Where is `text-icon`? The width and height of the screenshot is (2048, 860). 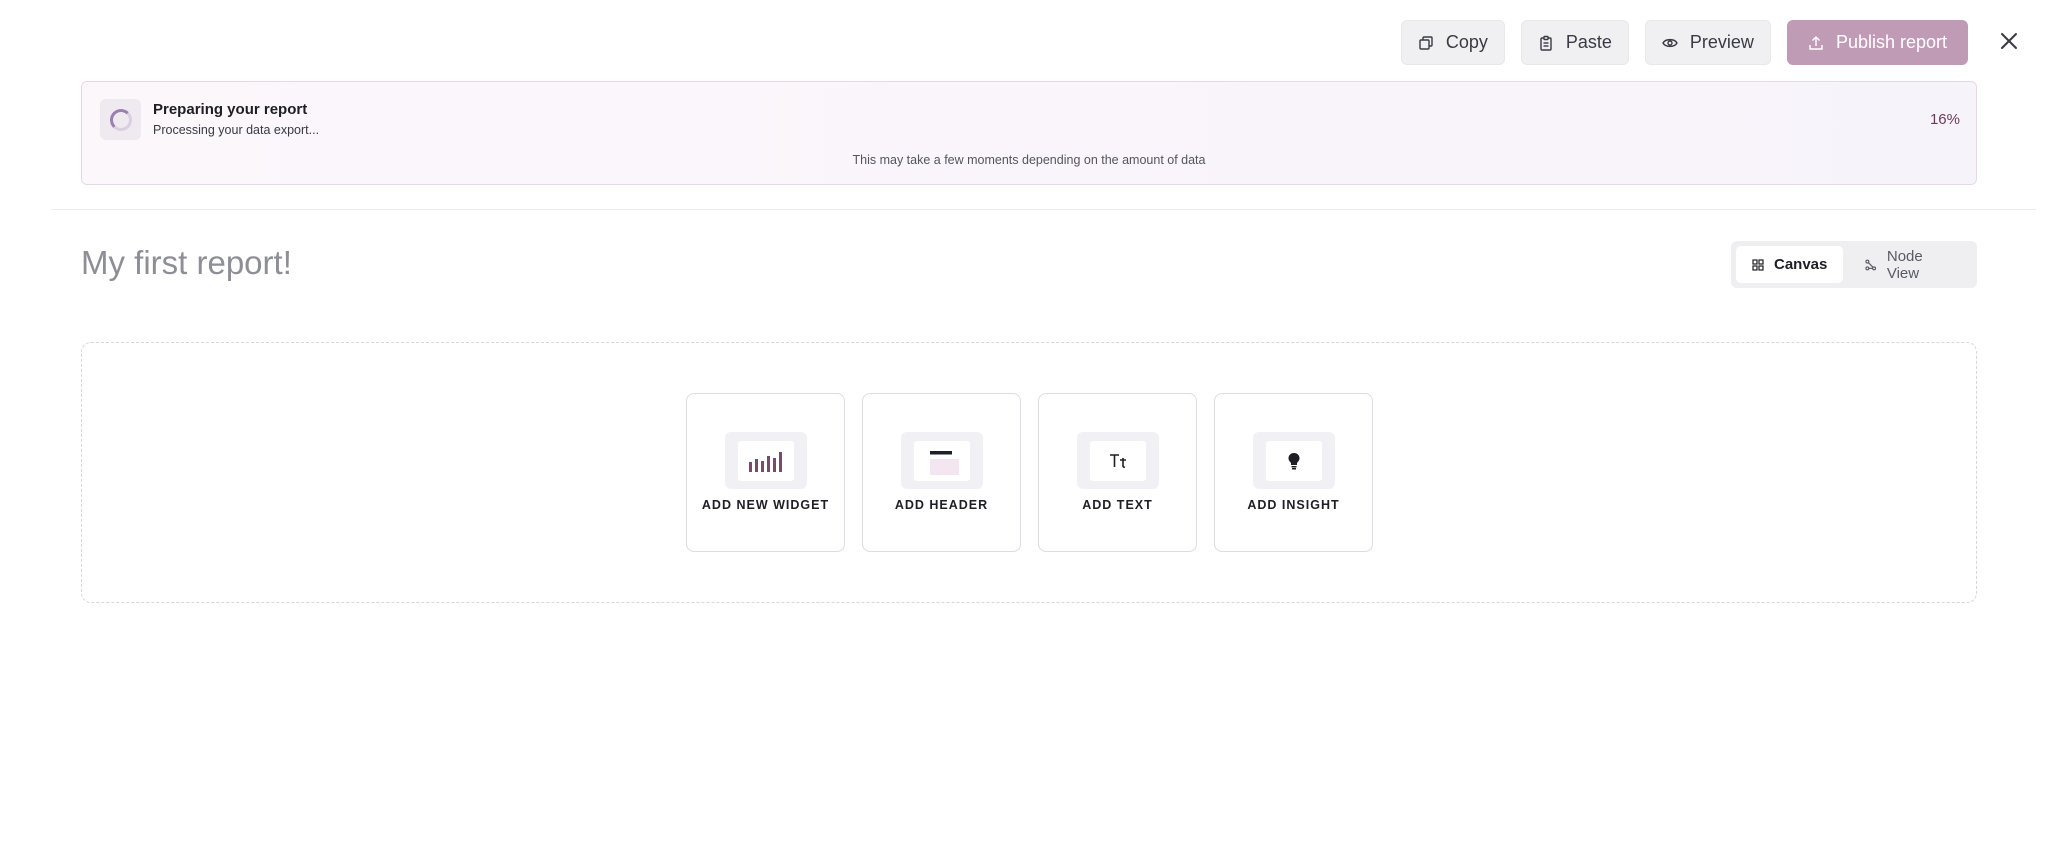
text-icon is located at coordinates (1118, 460).